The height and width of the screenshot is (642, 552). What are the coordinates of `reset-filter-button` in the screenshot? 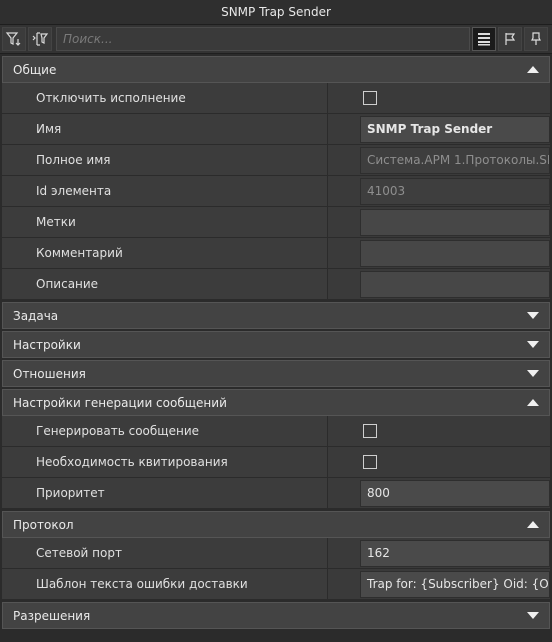 It's located at (40, 39).